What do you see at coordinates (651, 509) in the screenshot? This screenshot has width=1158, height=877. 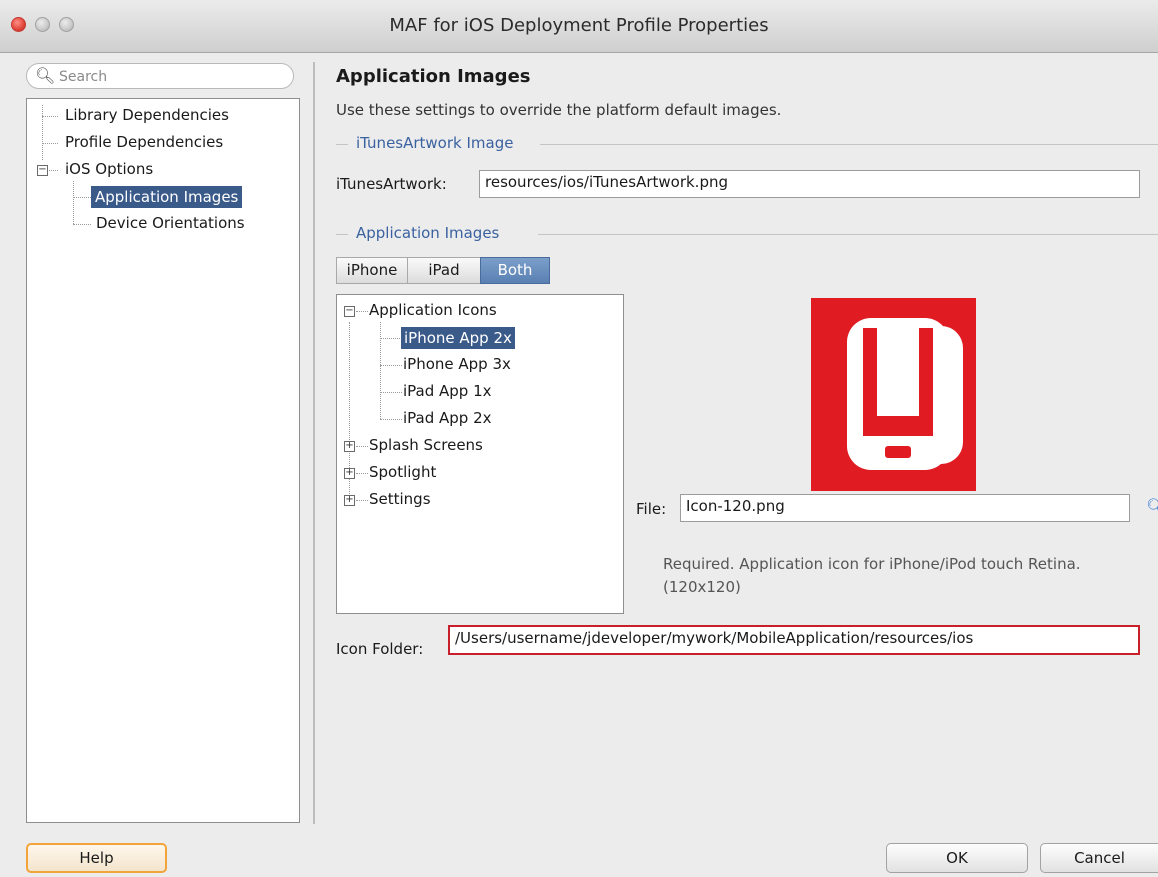 I see `file-label: File:` at bounding box center [651, 509].